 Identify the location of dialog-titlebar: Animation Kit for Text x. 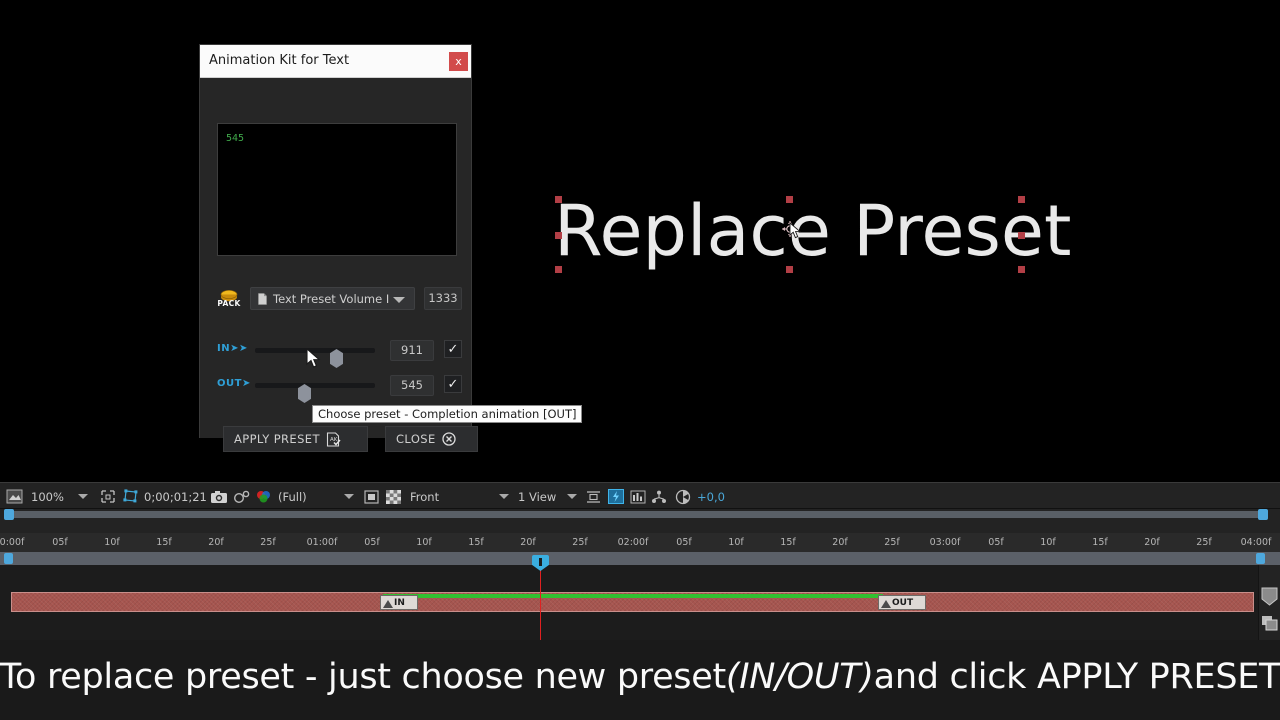
(335, 61).